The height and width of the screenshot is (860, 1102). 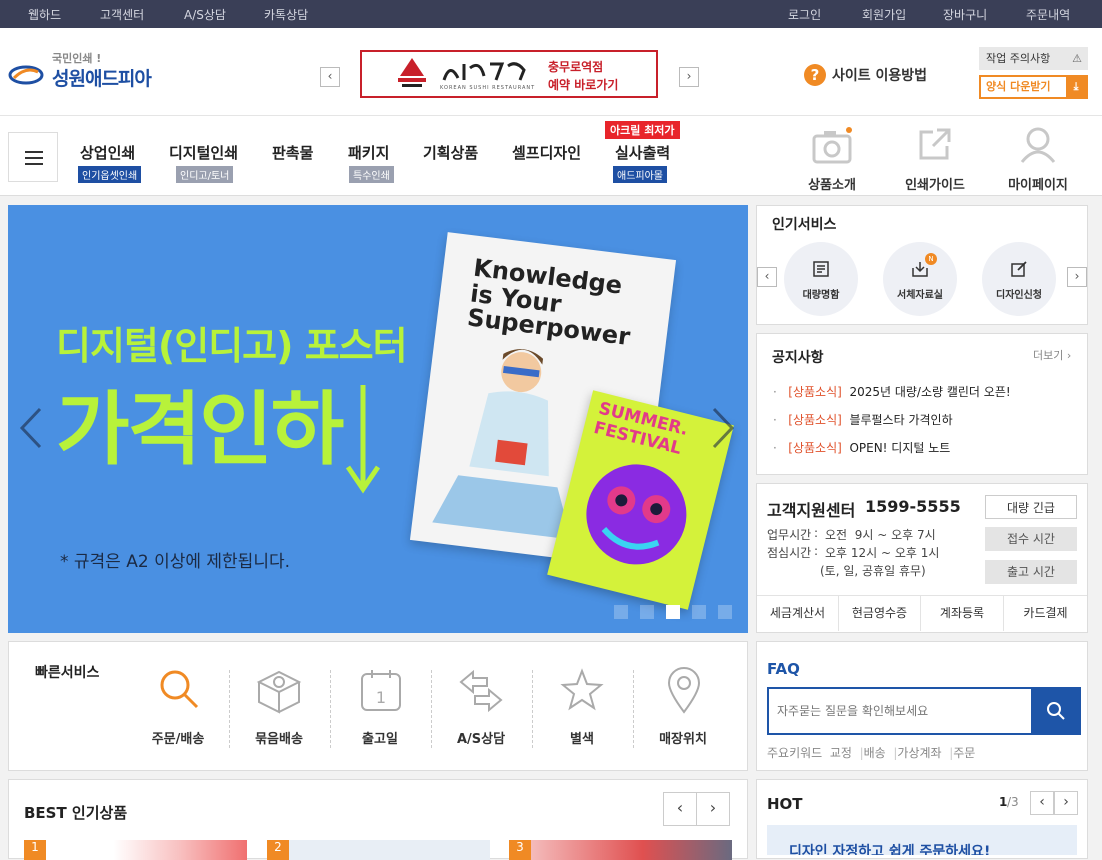 What do you see at coordinates (1052, 355) in the screenshot?
I see `notice-more-link: 더보기 ›` at bounding box center [1052, 355].